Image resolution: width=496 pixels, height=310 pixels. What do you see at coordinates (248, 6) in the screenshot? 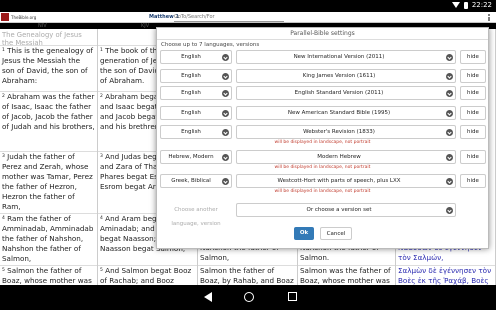
I see `status-bar: 22:22` at bounding box center [248, 6].